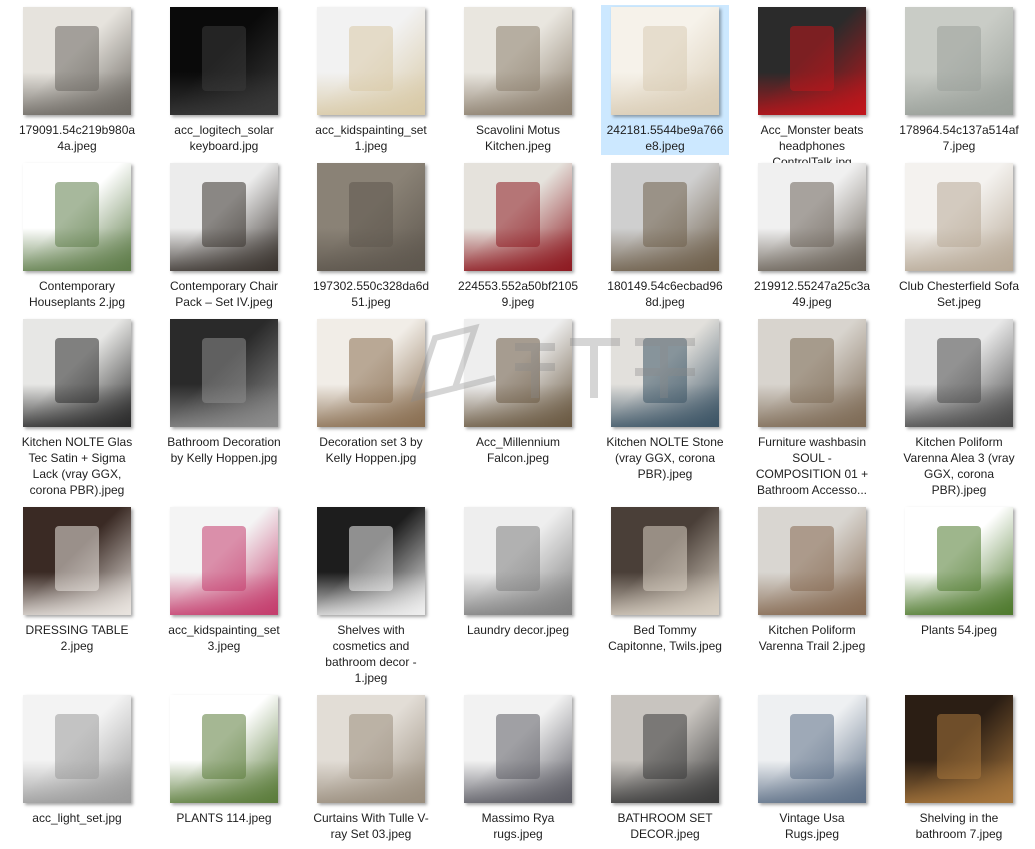 The image size is (1035, 849). I want to click on file-item: Decoration set 3 by Kelly Hoppen.jpg, so click(371, 408).